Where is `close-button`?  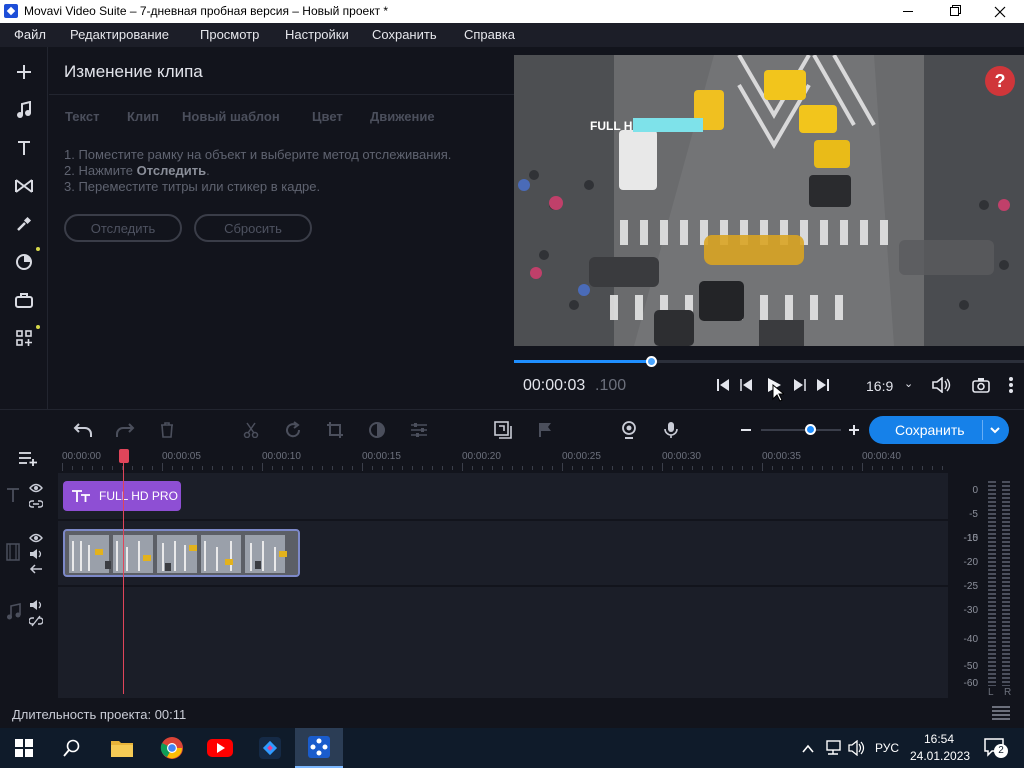 close-button is located at coordinates (1000, 11).